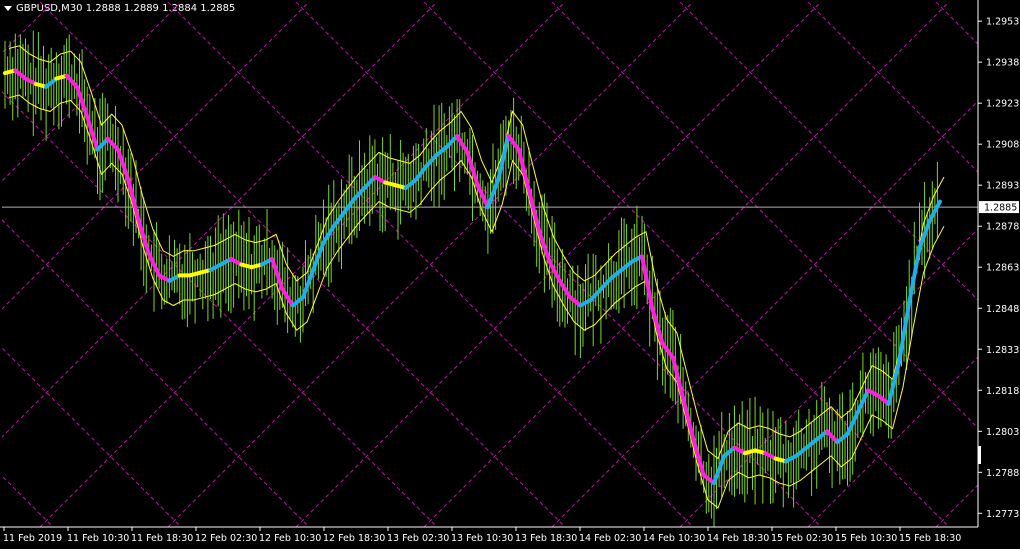 The height and width of the screenshot is (549, 1020). What do you see at coordinates (1002, 391) in the screenshot?
I see `y-tick-label: 1.2818` at bounding box center [1002, 391].